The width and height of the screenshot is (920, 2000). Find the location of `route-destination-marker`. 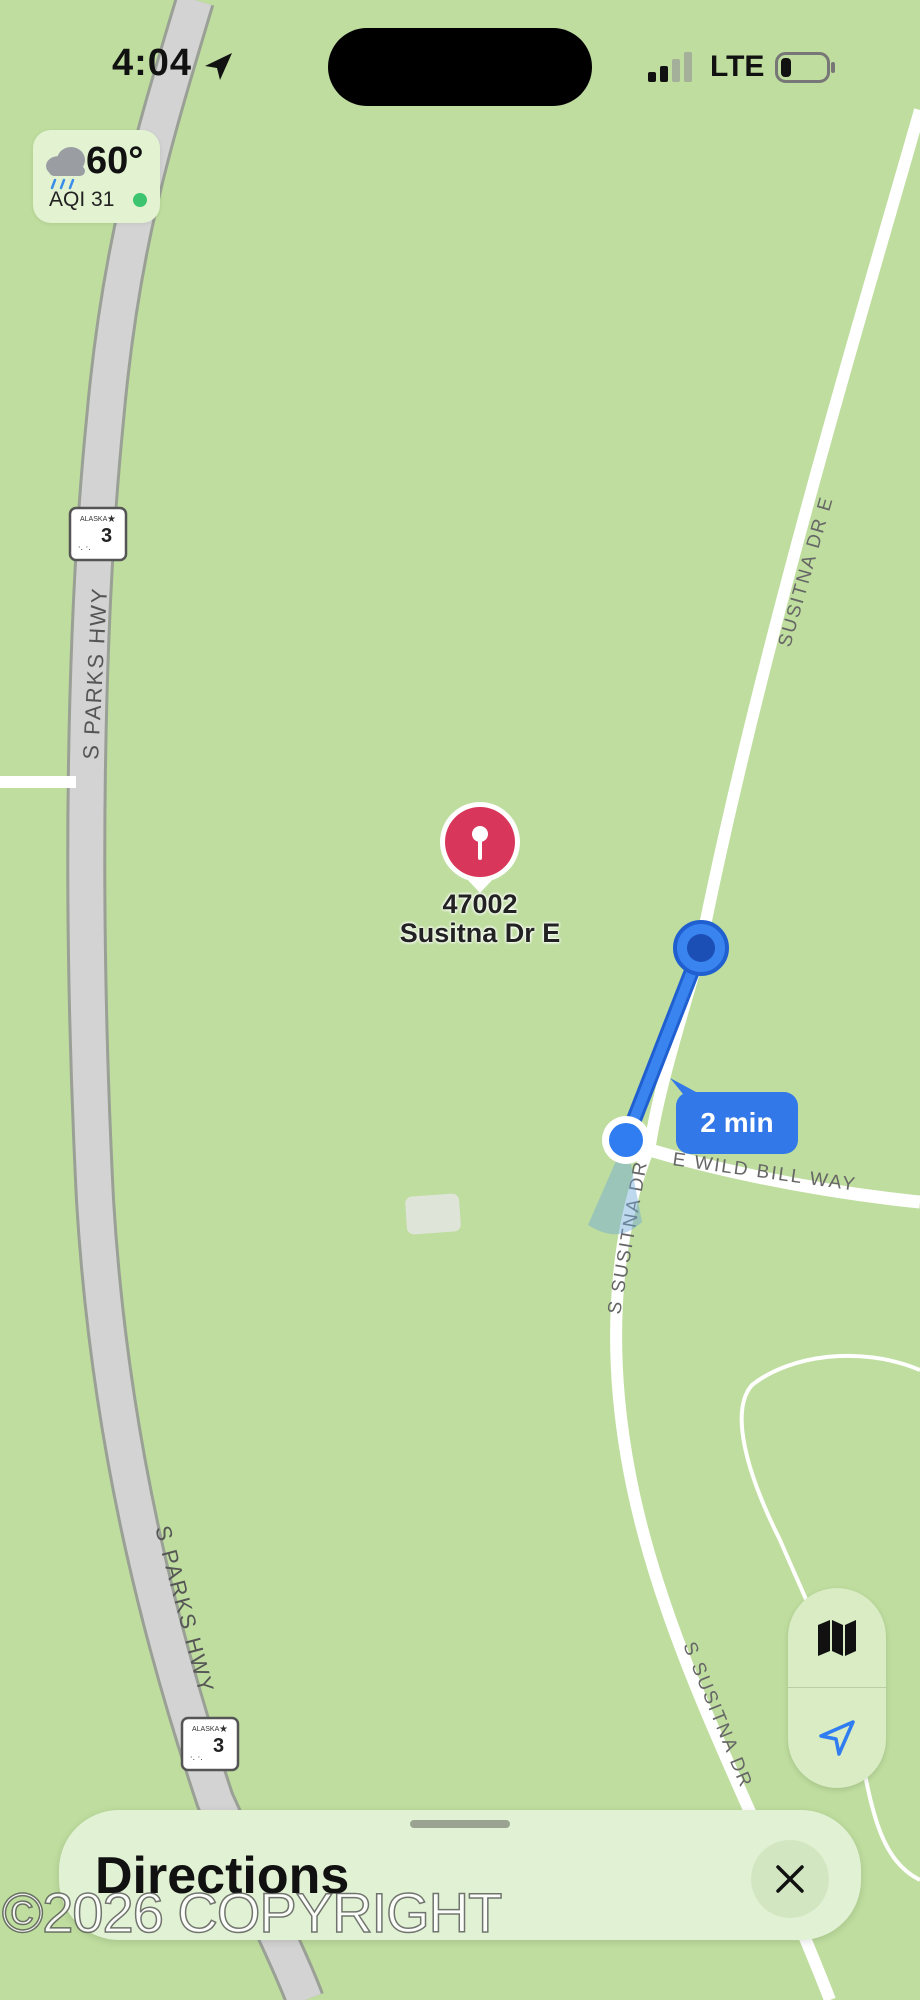

route-destination-marker is located at coordinates (701, 948).